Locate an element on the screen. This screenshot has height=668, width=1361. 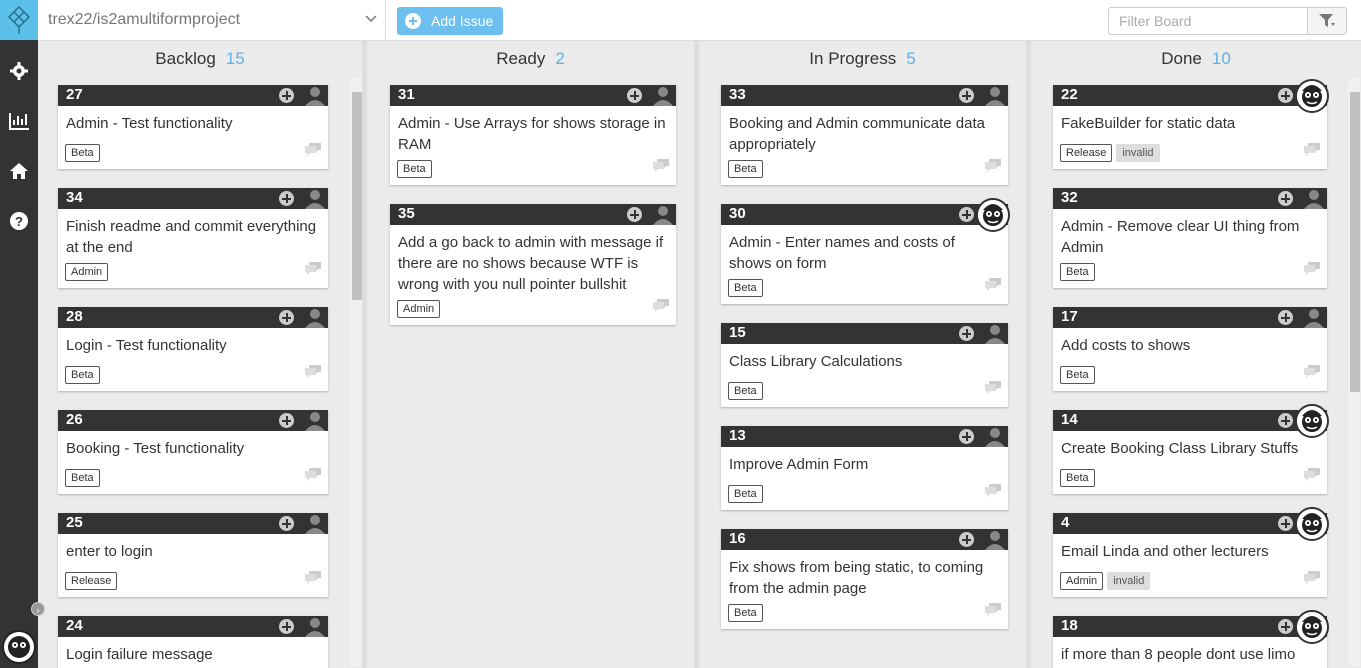
issue-number: 16 is located at coordinates (737, 538).